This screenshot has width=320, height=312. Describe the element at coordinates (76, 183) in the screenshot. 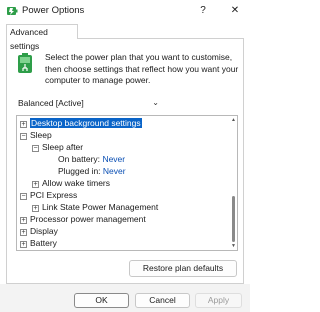

I see `tree-item-label: Allow wake timers` at that location.